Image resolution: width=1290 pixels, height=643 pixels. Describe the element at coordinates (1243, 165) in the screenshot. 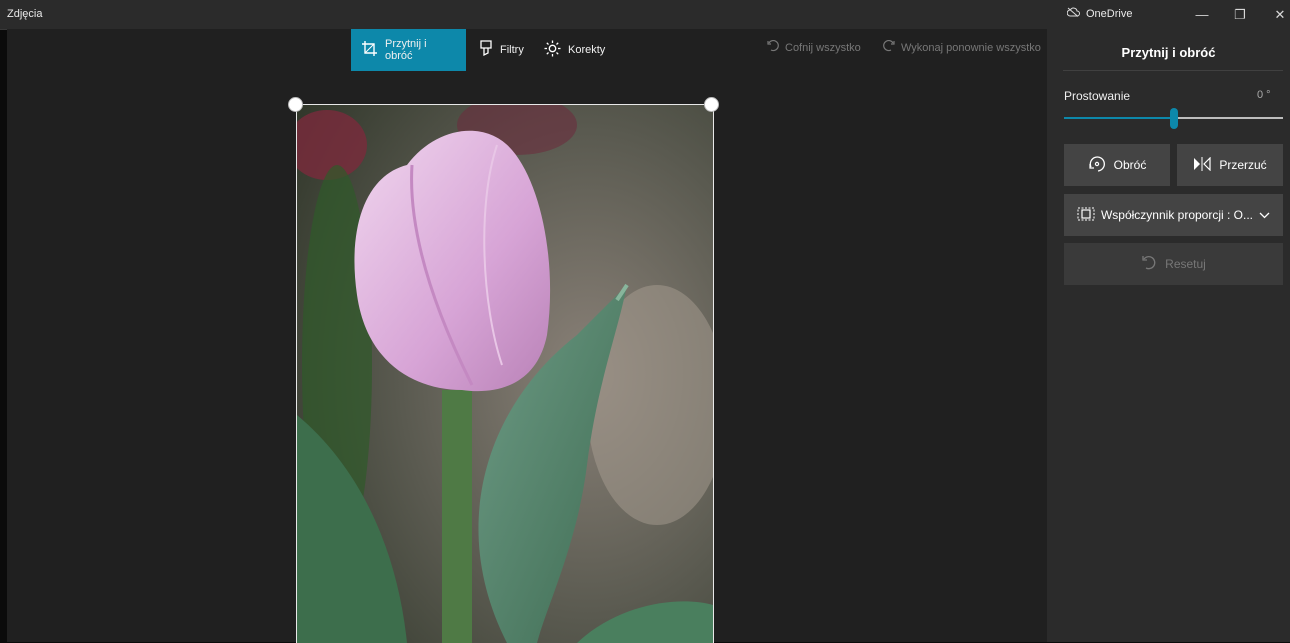

I see `flip-label: Przerzuć` at that location.